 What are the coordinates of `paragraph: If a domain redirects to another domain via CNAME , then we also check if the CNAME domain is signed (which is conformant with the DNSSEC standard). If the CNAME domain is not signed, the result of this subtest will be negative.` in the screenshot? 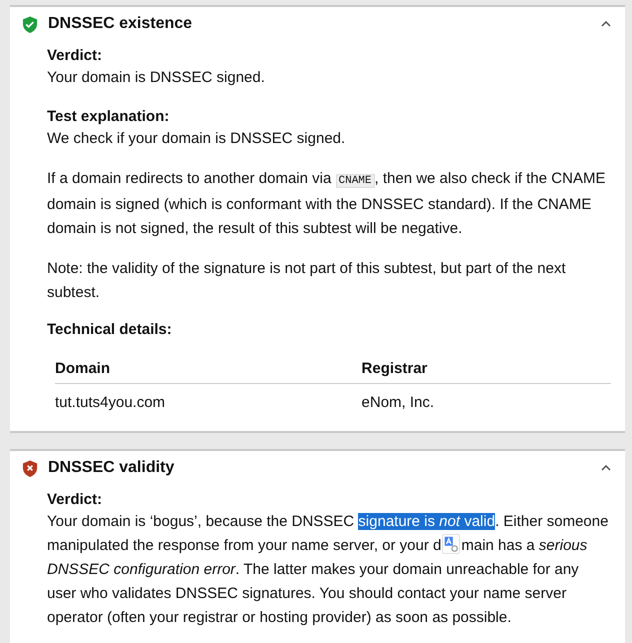 It's located at (326, 204).